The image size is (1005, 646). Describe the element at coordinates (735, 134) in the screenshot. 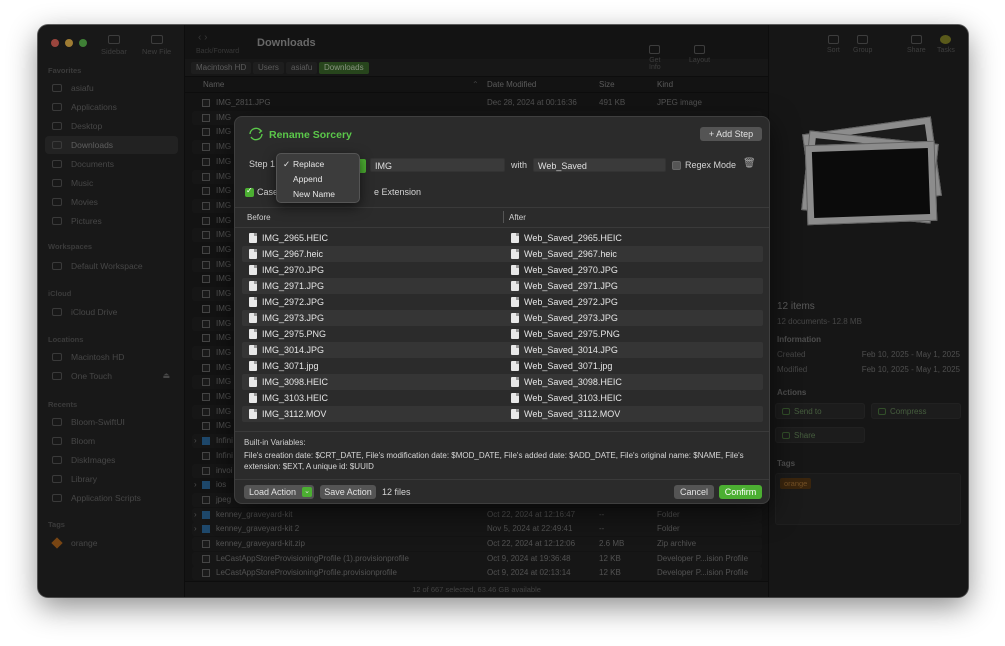

I see `add-step-label: Add Step` at that location.